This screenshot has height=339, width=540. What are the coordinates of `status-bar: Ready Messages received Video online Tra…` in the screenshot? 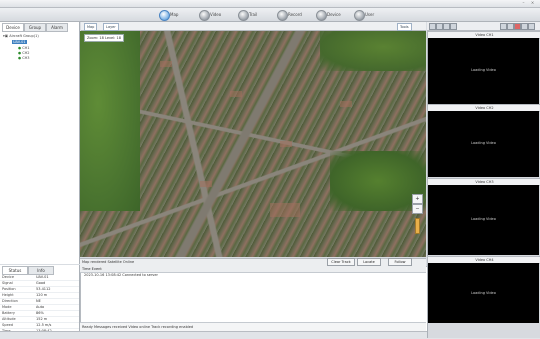 It's located at (253, 326).